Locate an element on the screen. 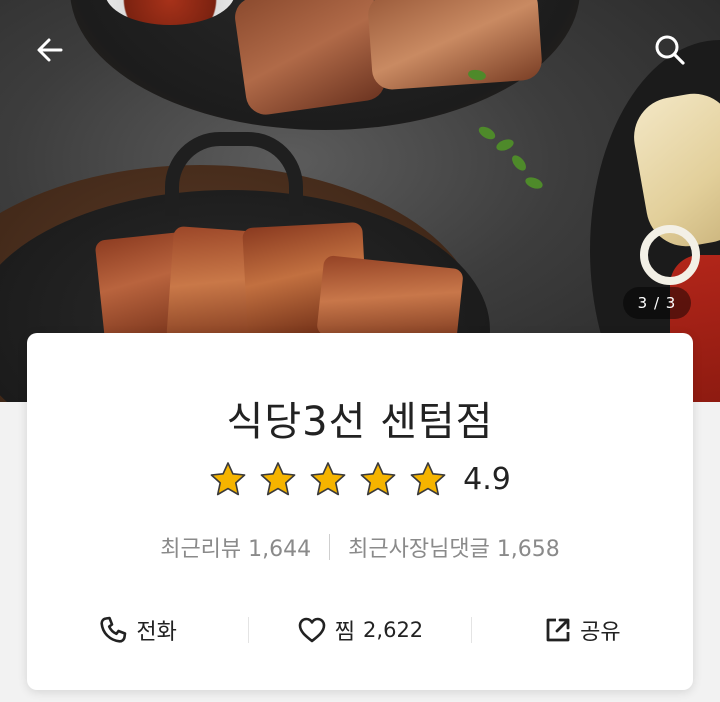 The width and height of the screenshot is (720, 702). share-icon is located at coordinates (558, 630).